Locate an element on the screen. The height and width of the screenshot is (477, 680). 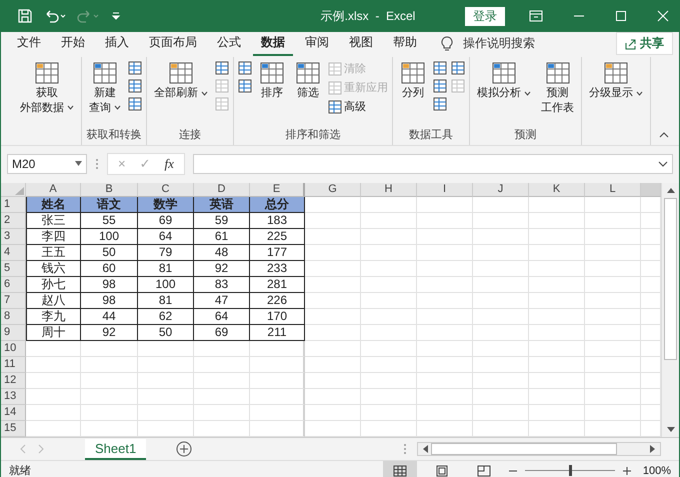
vertical-scrollbar is located at coordinates (670, 310).